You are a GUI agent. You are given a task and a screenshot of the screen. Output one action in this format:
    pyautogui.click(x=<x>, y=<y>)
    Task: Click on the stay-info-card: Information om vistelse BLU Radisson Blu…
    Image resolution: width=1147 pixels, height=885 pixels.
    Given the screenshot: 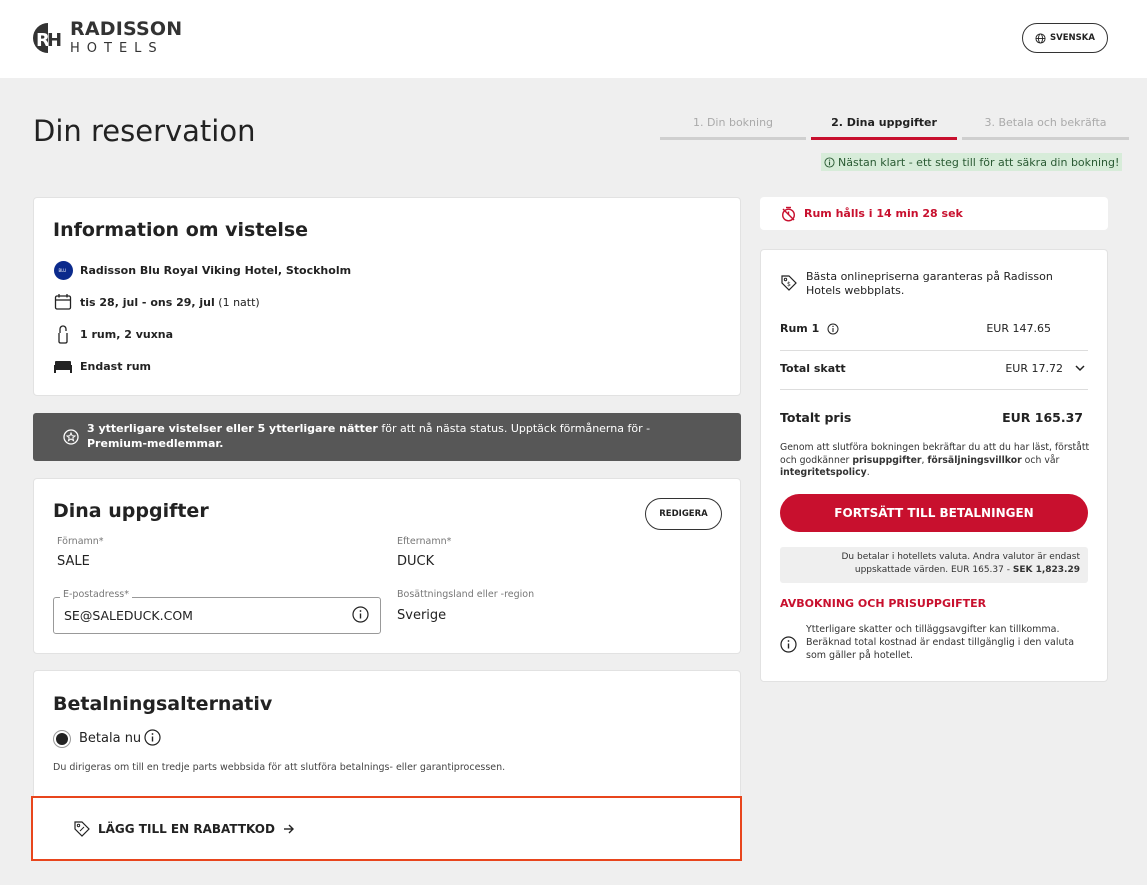 What is the action you would take?
    pyautogui.click(x=387, y=296)
    